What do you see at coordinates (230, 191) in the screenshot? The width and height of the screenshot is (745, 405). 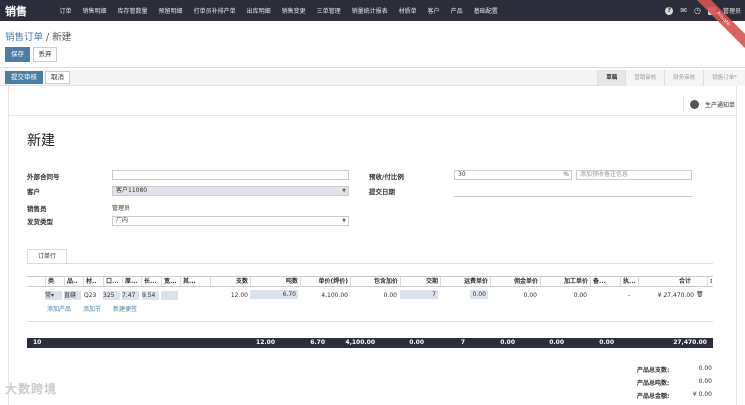 I see `customer-select: 客户11080 ▼` at bounding box center [230, 191].